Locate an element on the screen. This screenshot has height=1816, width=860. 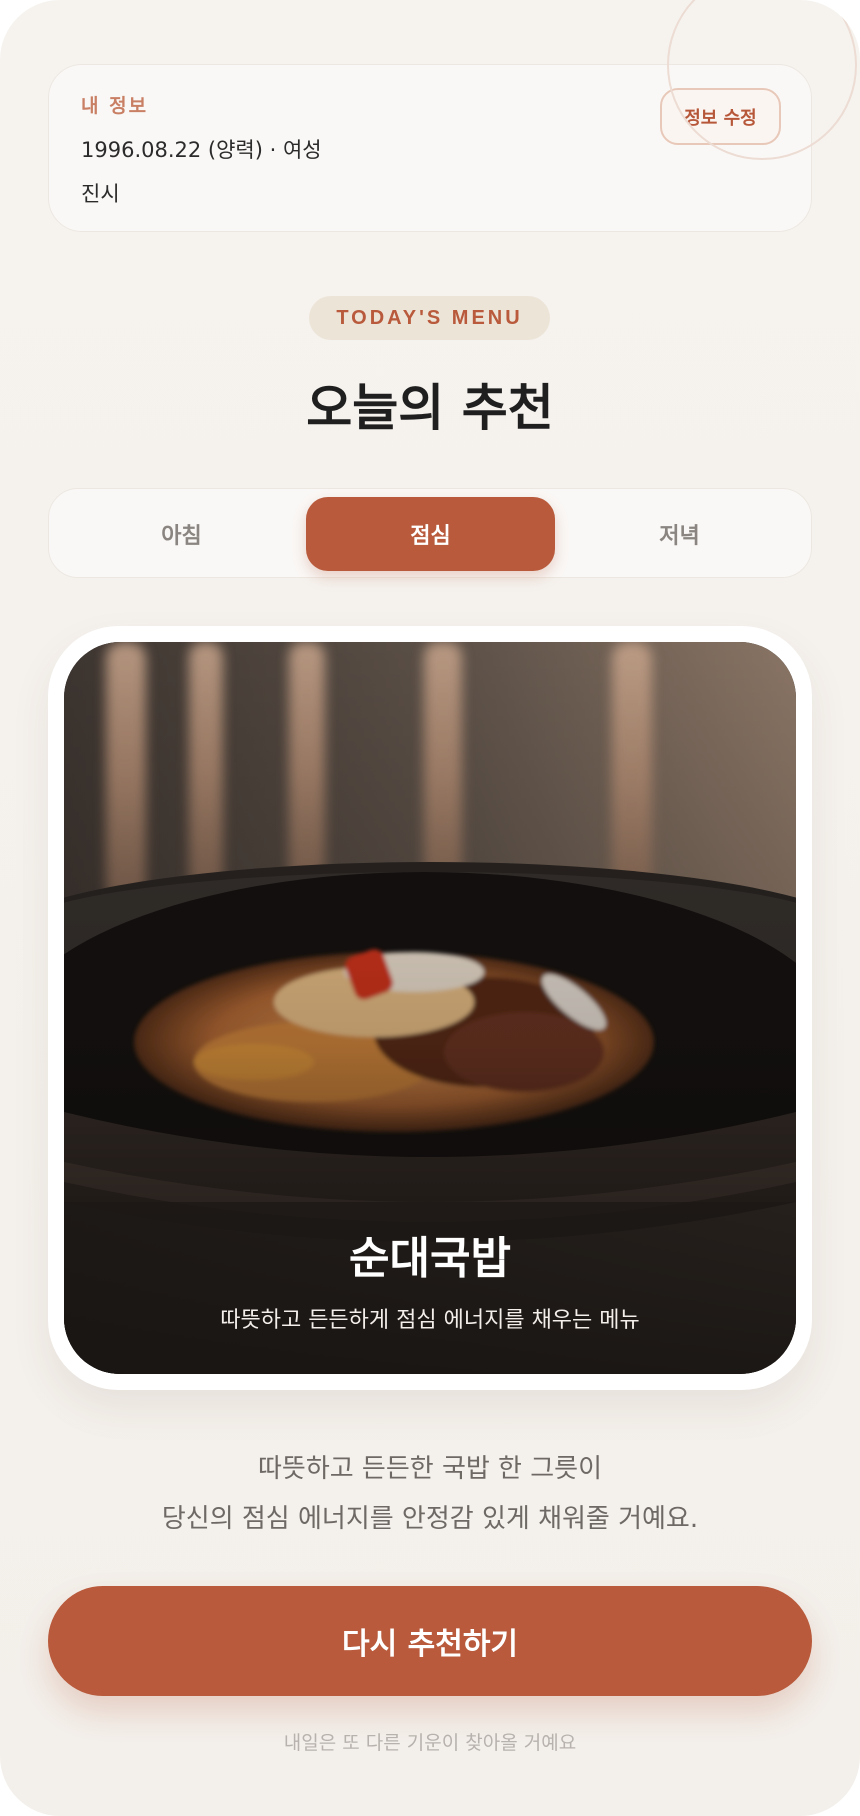
profile-birth-time: 진시 is located at coordinates (100, 194).